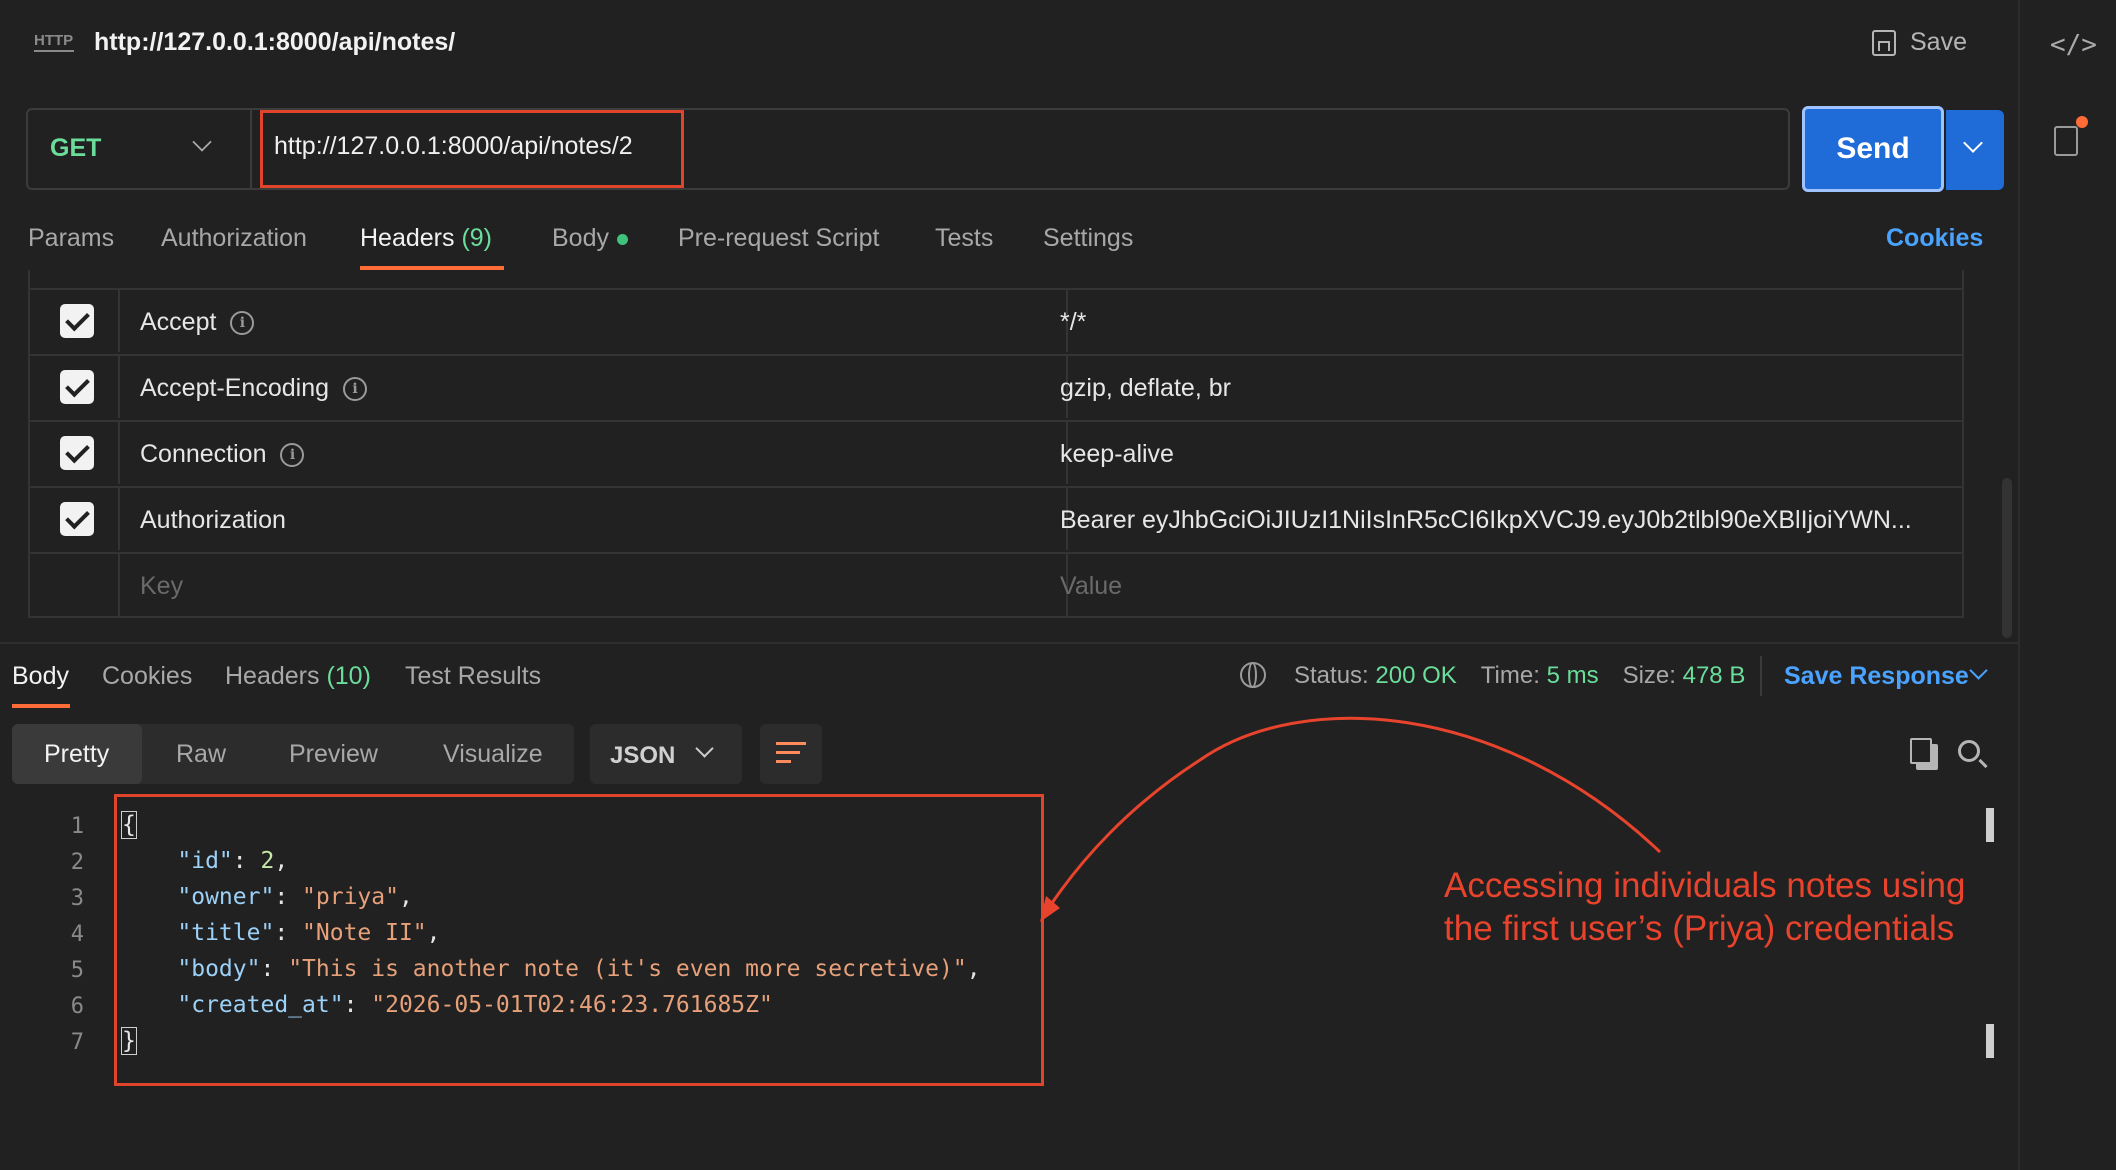 The height and width of the screenshot is (1170, 2116). I want to click on annotation-line-2: the first user’s (Priya) credentials, so click(1699, 928).